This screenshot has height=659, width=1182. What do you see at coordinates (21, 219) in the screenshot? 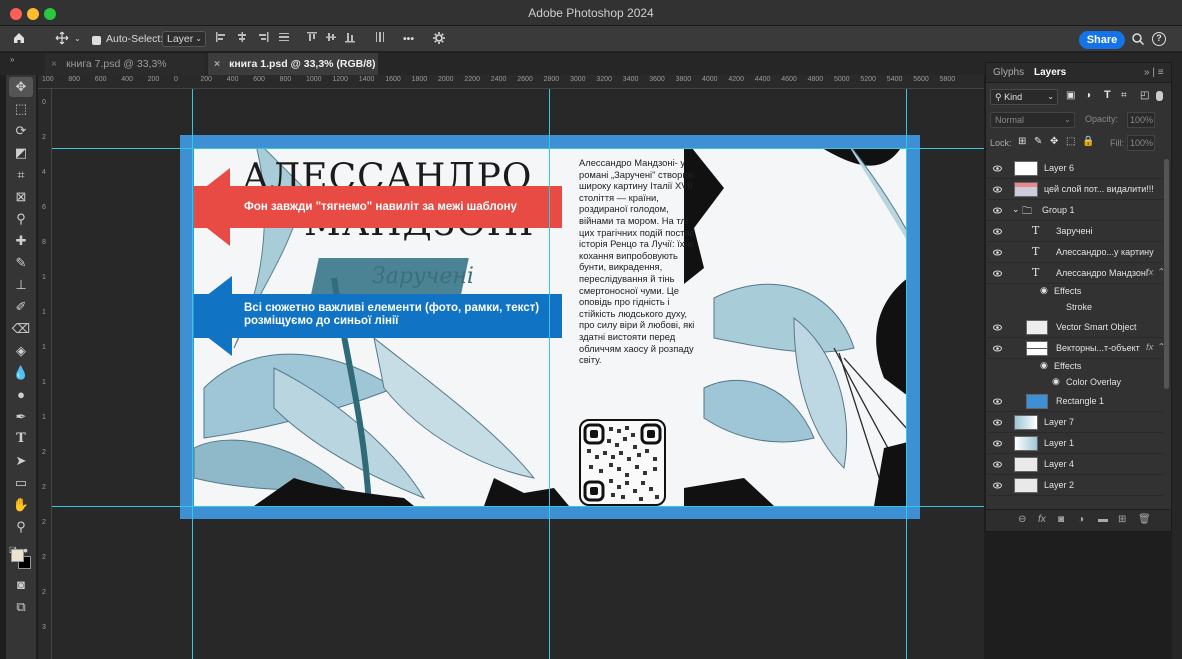
I see `eyedropper-icon: ⚲` at bounding box center [21, 219].